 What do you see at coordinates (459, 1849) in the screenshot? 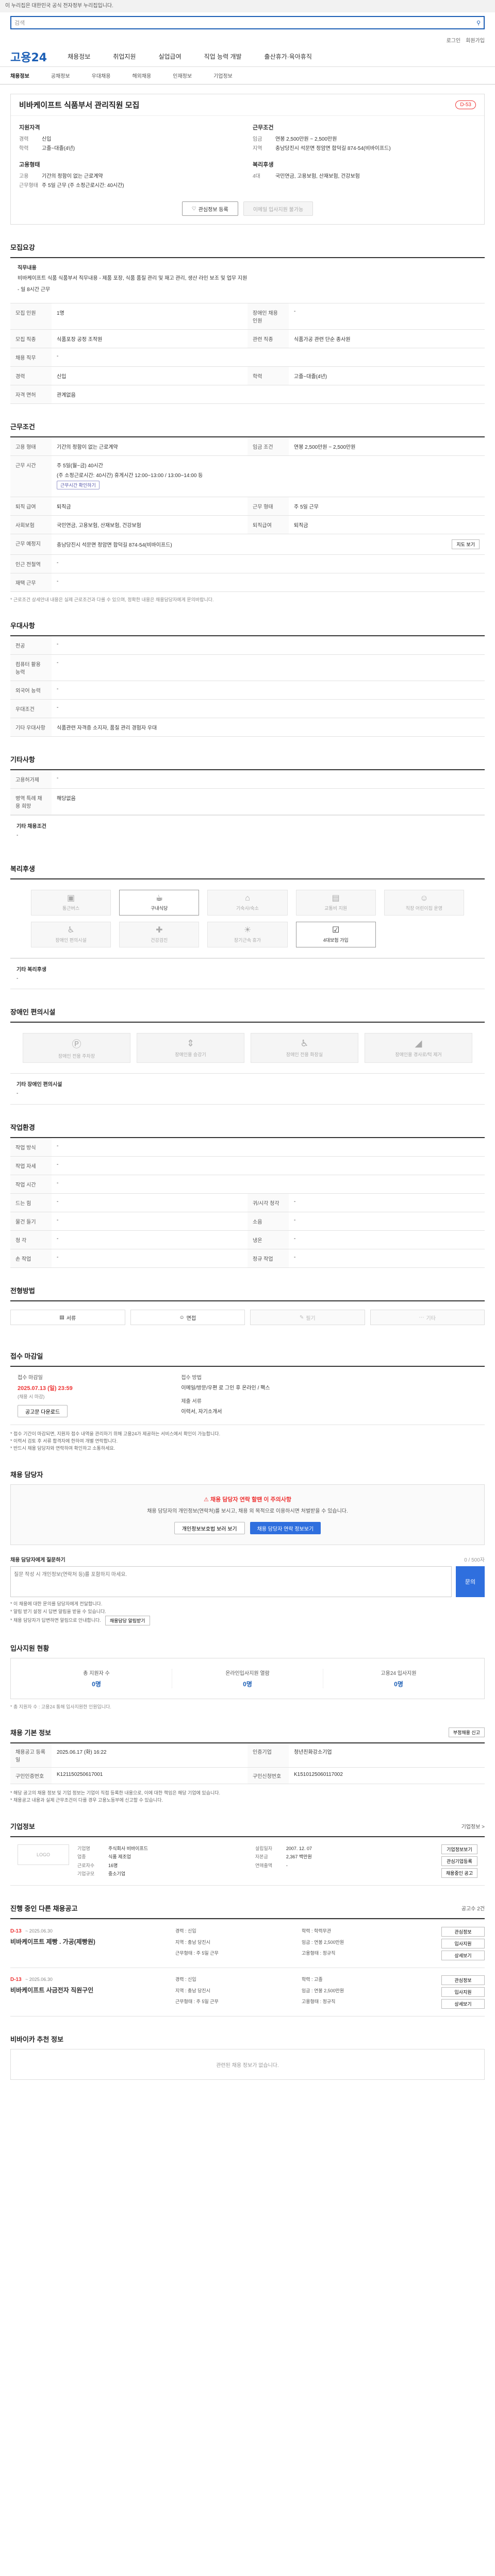
I see `company-info-button: 기업정보보기` at bounding box center [459, 1849].